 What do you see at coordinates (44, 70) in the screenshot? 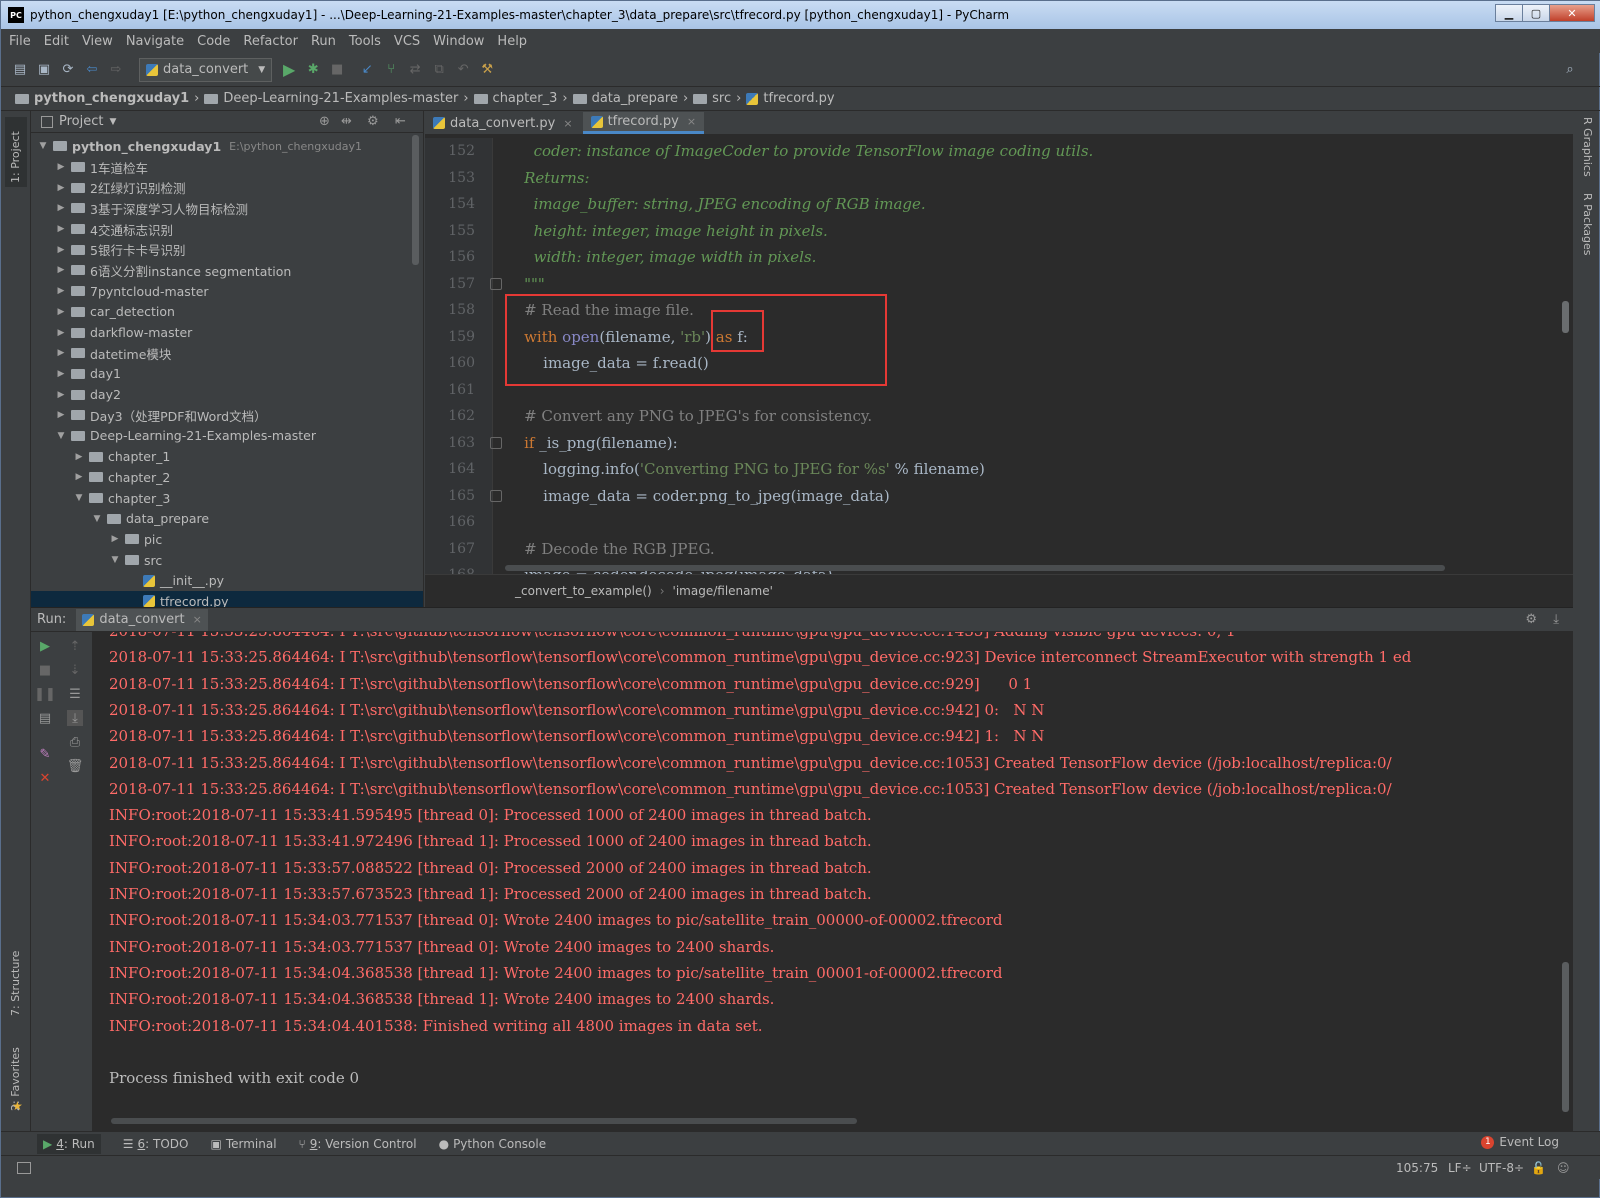
I see `save-all-icon: ▣` at bounding box center [44, 70].